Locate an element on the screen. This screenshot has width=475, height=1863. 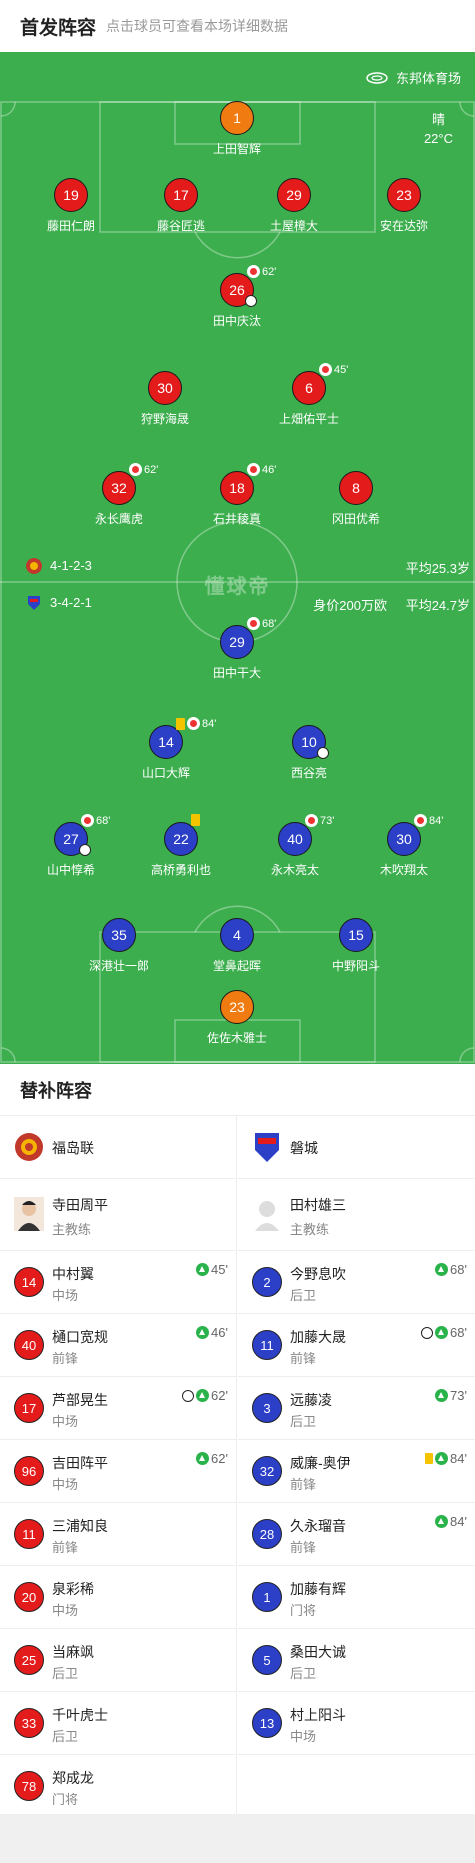
home-coach-row: 寺田周平 主教练 is located at coordinates (118, 1215).